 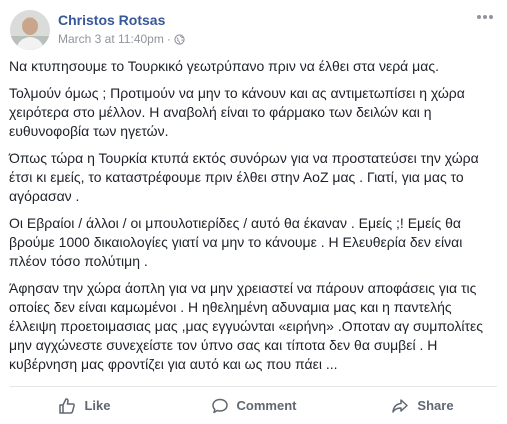 What do you see at coordinates (179, 39) in the screenshot?
I see `globe-icon` at bounding box center [179, 39].